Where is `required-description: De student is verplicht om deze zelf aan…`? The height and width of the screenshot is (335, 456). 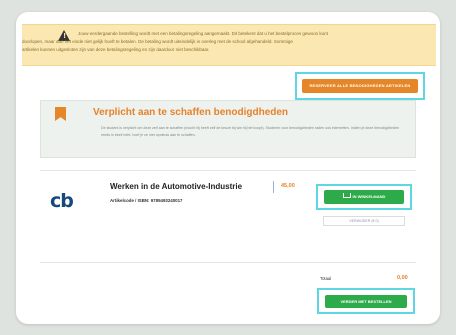 required-description: De student is verplicht om deze zelf aan… is located at coordinates (250, 131).